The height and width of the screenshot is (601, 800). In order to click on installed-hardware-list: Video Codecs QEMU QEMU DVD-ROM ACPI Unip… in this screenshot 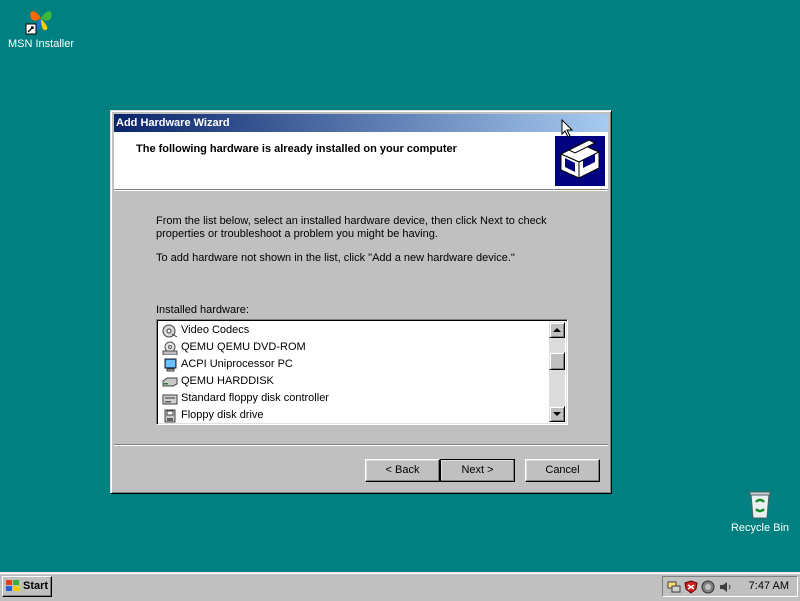, I will do `click(362, 372)`.